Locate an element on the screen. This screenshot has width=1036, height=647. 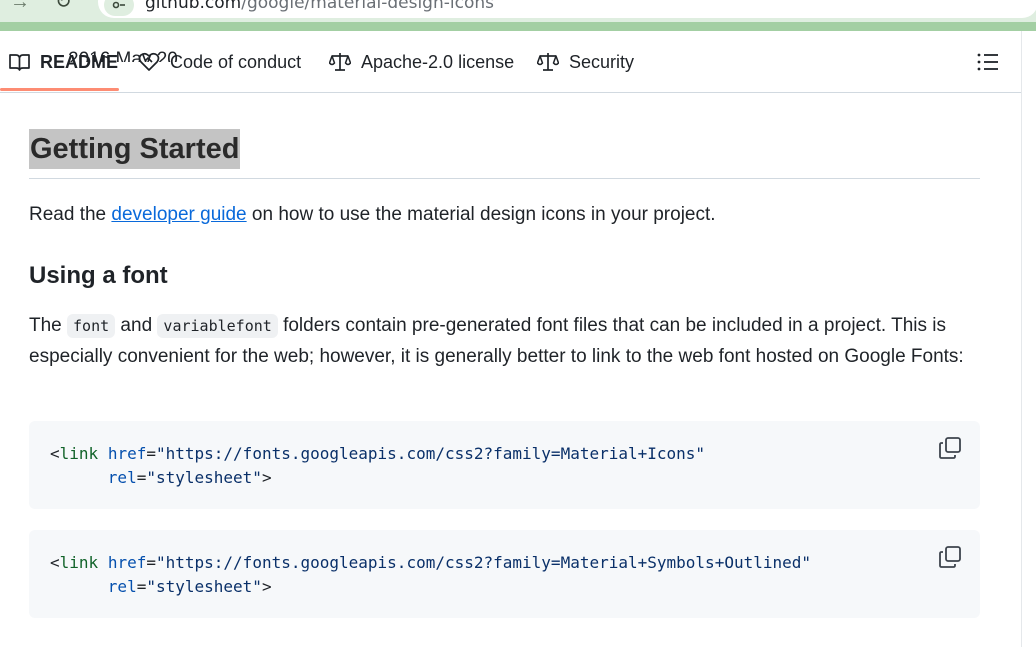
p2-text: and is located at coordinates (136, 325).